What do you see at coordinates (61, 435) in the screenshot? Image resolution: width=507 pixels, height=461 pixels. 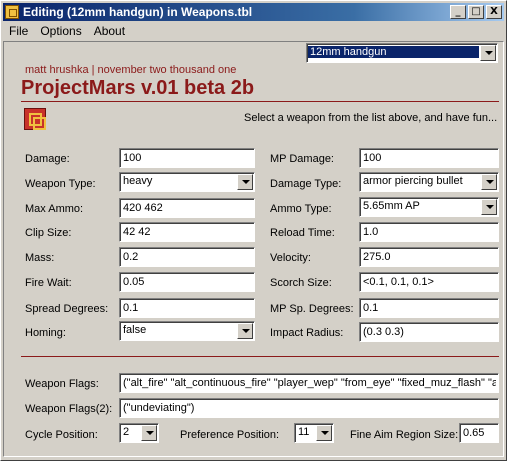 I see `cycle-position-label: Cycle Position:` at bounding box center [61, 435].